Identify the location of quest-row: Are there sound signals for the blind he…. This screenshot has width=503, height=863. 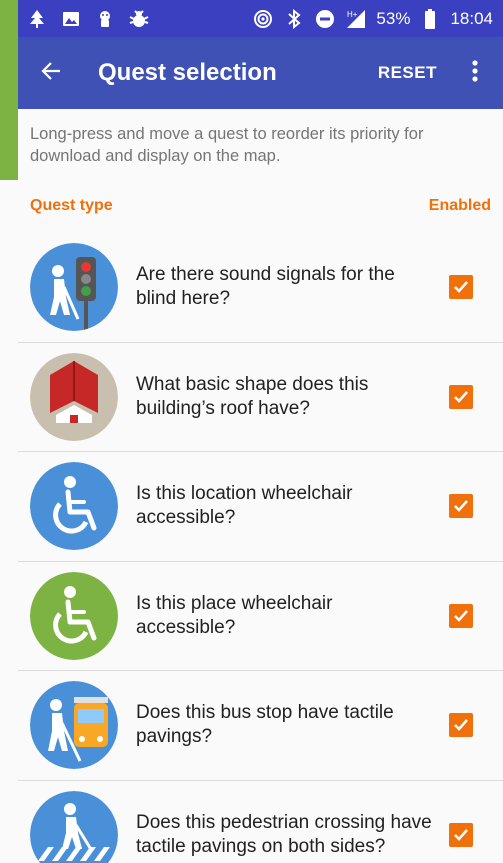
(260, 288).